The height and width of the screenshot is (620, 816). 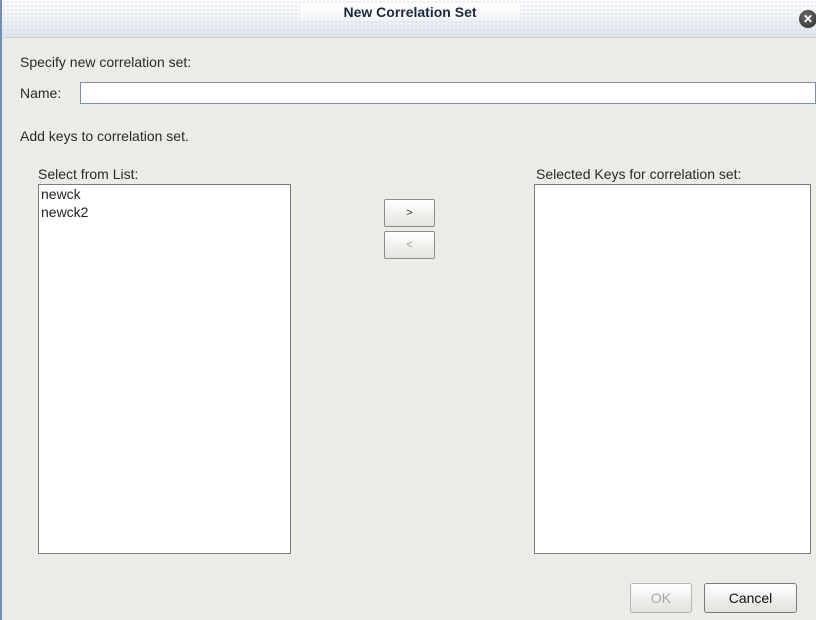 What do you see at coordinates (41, 93) in the screenshot?
I see `name-label: Name:` at bounding box center [41, 93].